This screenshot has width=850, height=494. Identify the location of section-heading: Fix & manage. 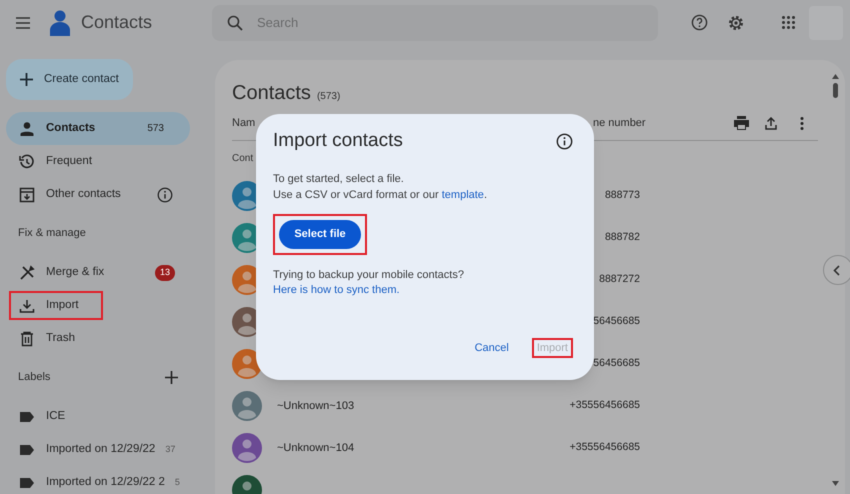
(52, 234).